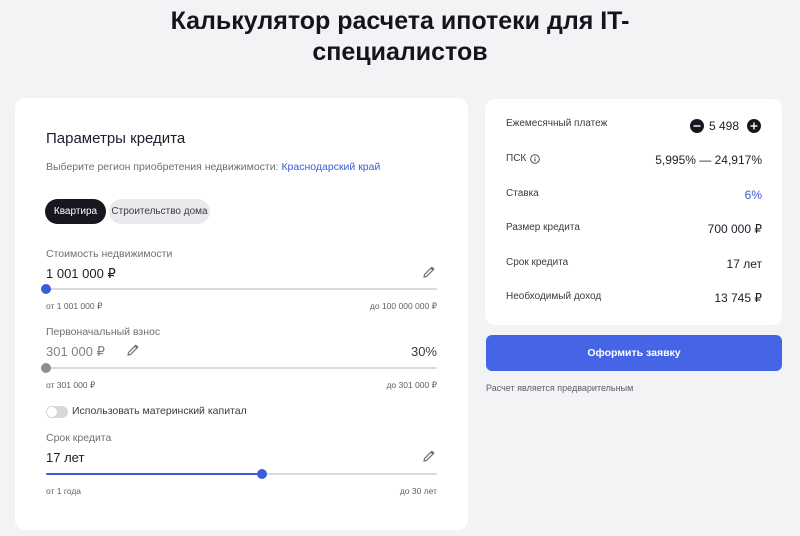 This screenshot has height=536, width=800. What do you see at coordinates (634, 353) in the screenshot?
I see `apply-button: Оформить заявку` at bounding box center [634, 353].